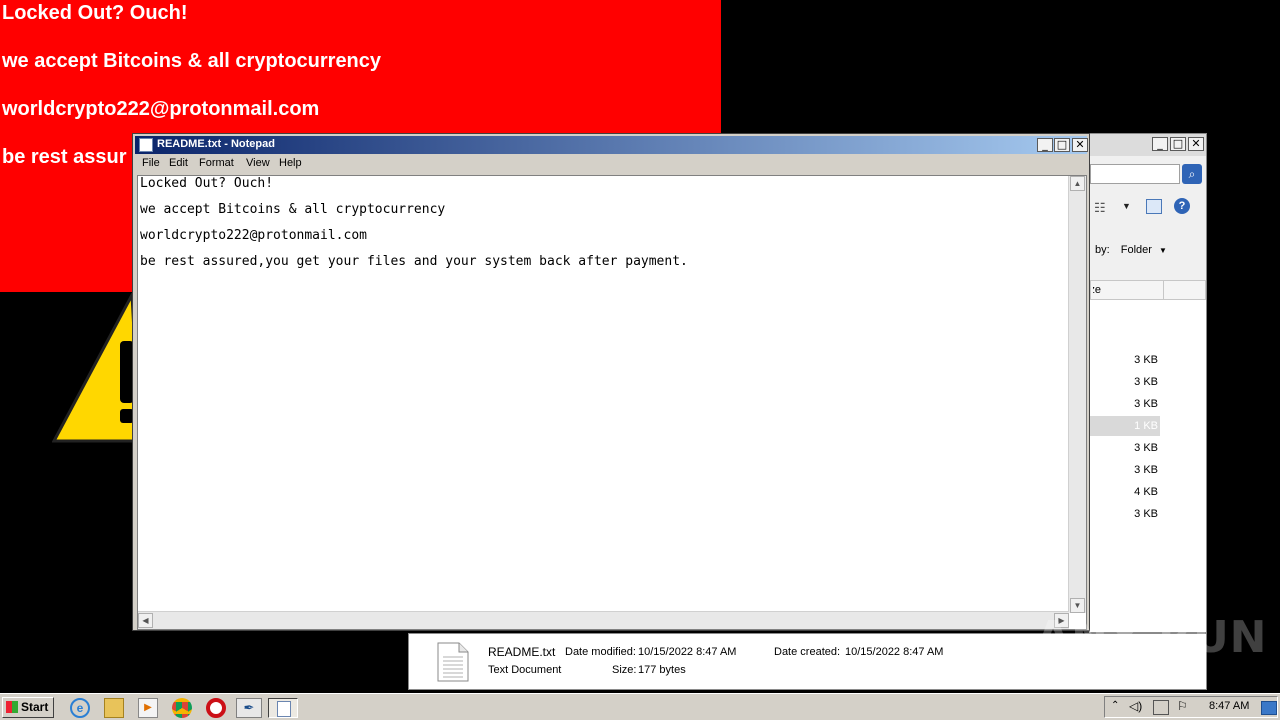 This screenshot has height=720, width=1280. What do you see at coordinates (95, 13) in the screenshot?
I see `wallpaper-text-line: Locked Out? Ouch!` at bounding box center [95, 13].